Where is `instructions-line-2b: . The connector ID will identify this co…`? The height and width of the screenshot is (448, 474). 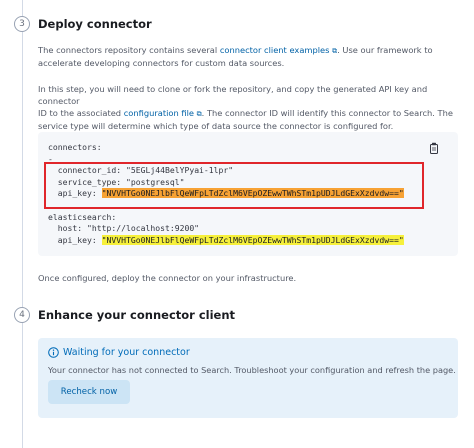 instructions-line-2b: . The connector ID will identify this co… is located at coordinates (327, 113).